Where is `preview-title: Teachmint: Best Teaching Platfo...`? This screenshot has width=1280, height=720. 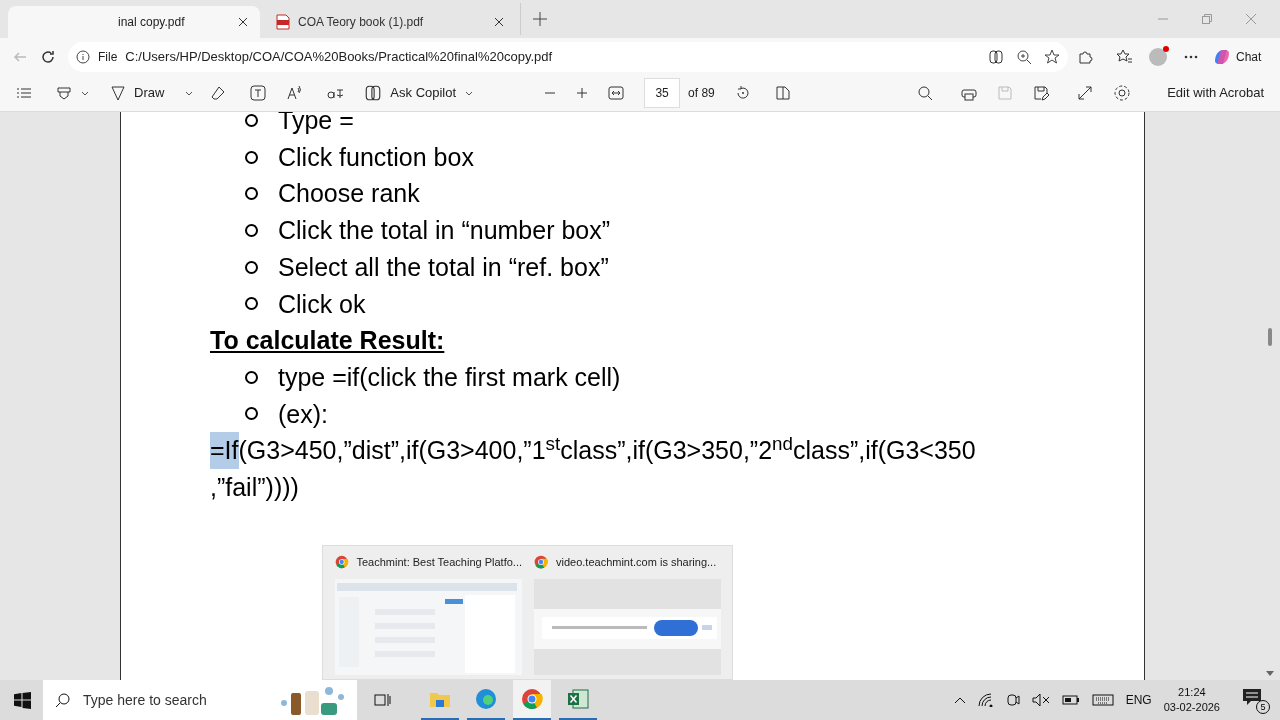 preview-title: Teachmint: Best Teaching Platfo... is located at coordinates (439, 562).